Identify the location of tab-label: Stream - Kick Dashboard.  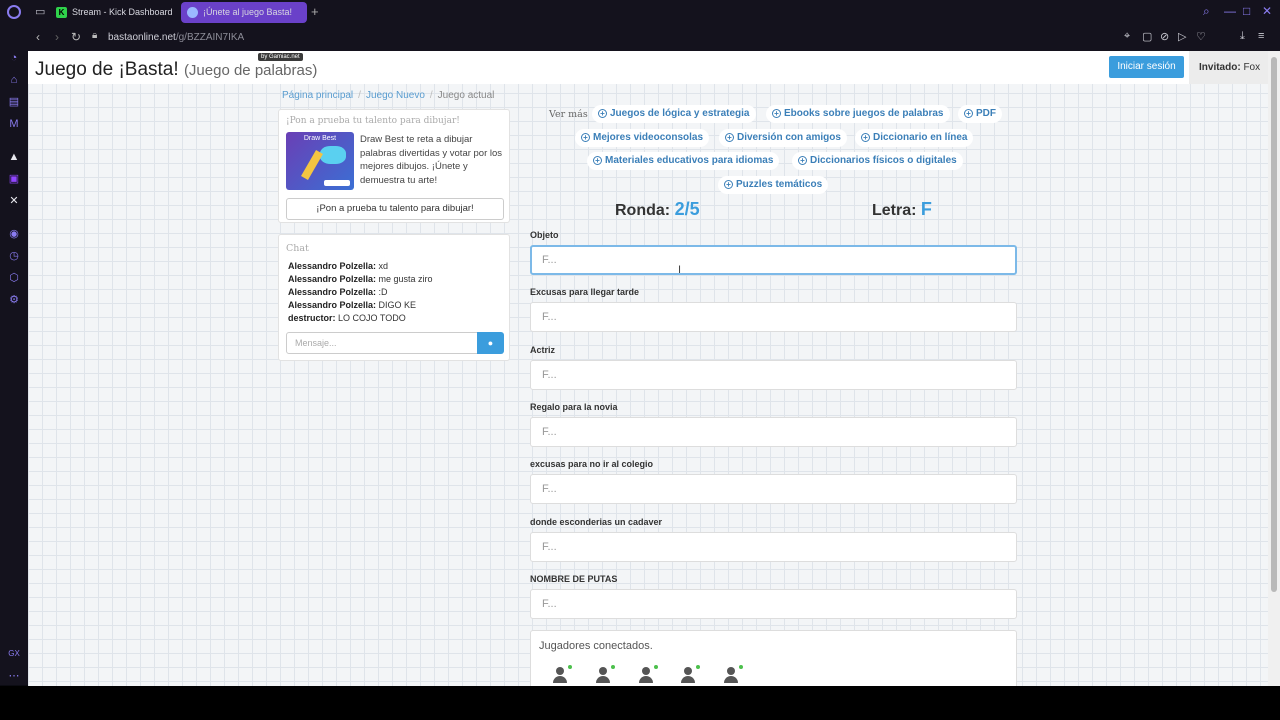
(122, 12).